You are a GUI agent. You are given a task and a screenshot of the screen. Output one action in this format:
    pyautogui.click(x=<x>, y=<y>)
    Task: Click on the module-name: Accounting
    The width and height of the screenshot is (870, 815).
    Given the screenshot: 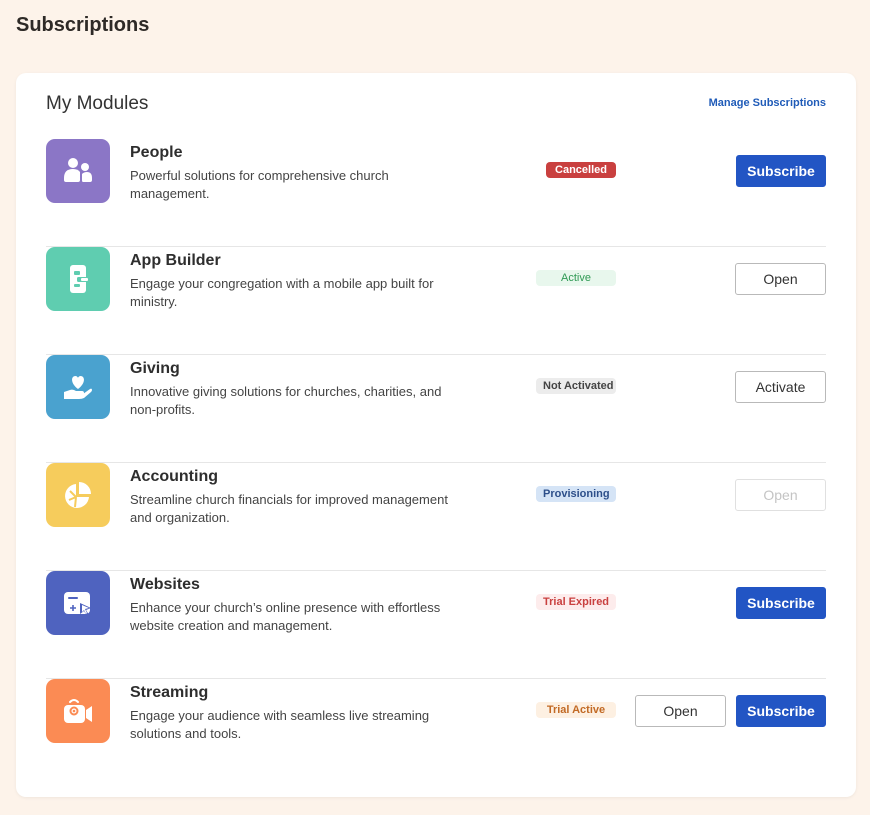 What is the action you would take?
    pyautogui.click(x=174, y=476)
    